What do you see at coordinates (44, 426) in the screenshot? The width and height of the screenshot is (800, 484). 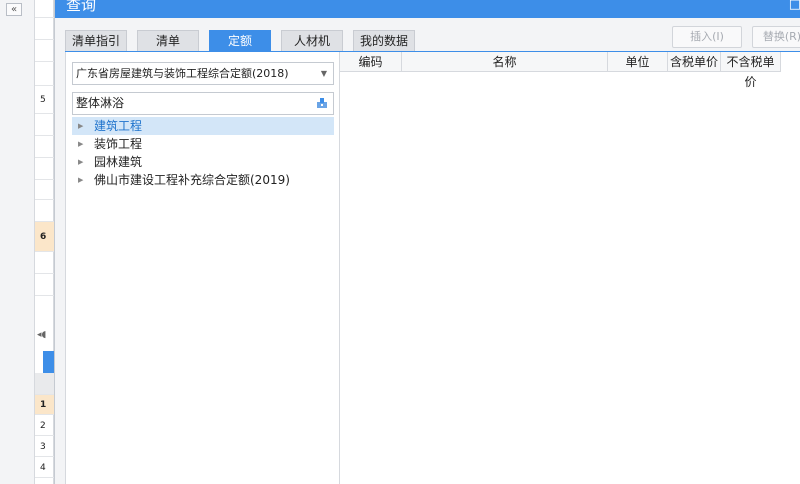 I see `row-number: 2` at bounding box center [44, 426].